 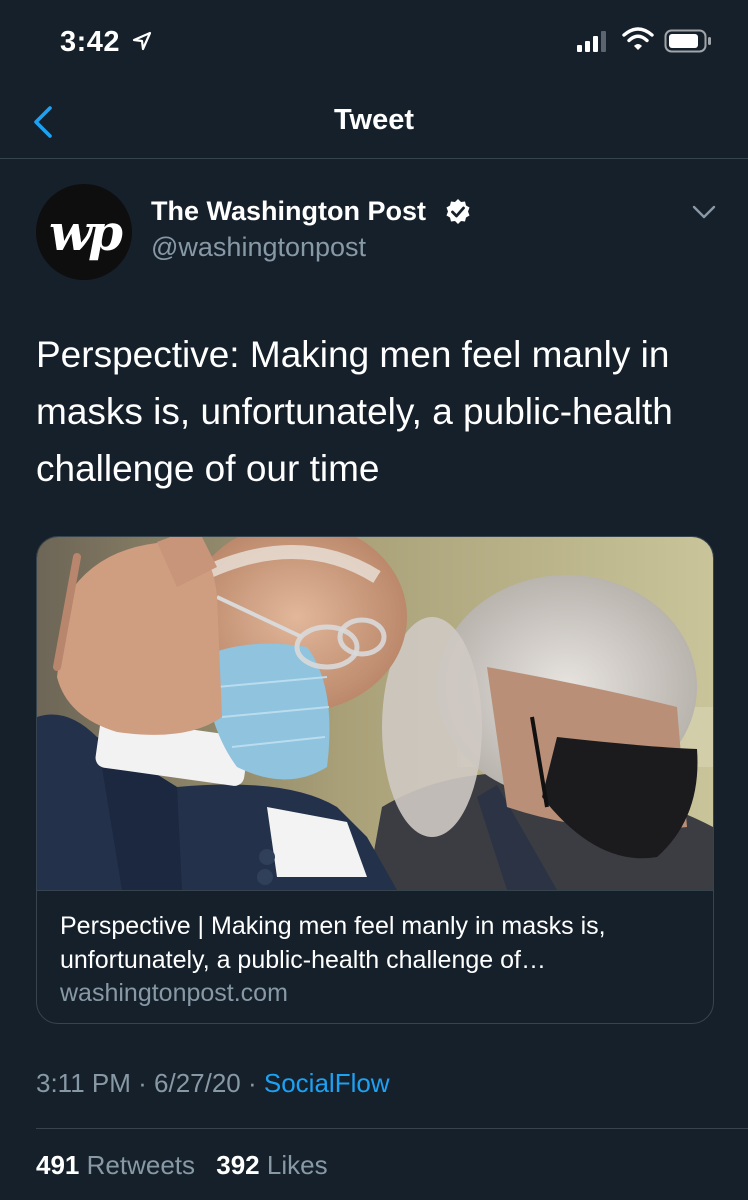 I want to click on washington-post-logo: wp, so click(x=85, y=232).